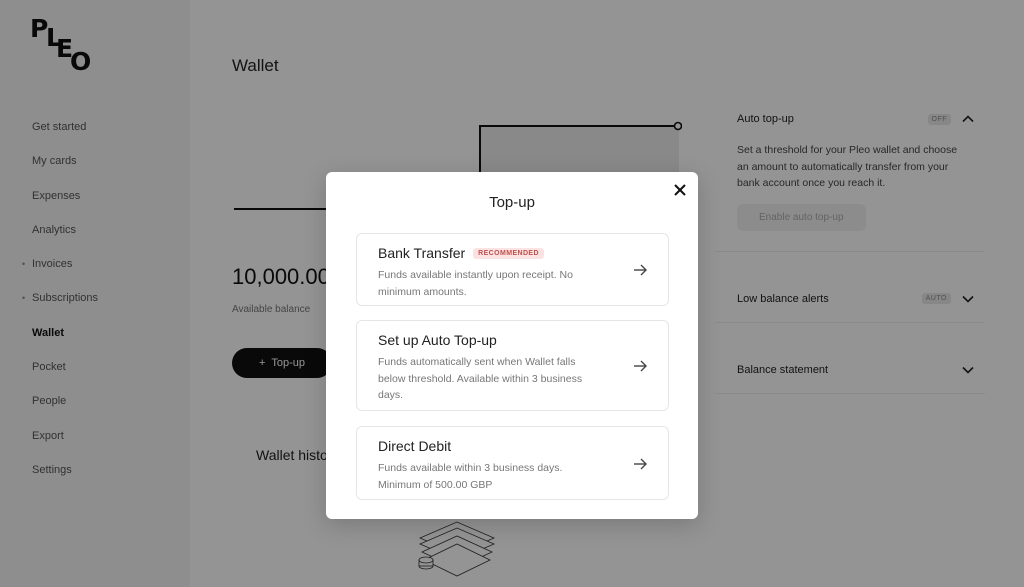 Image resolution: width=1024 pixels, height=587 pixels. Describe the element at coordinates (508, 253) in the screenshot. I see `recommended-badge: RECOMMENDED` at that location.